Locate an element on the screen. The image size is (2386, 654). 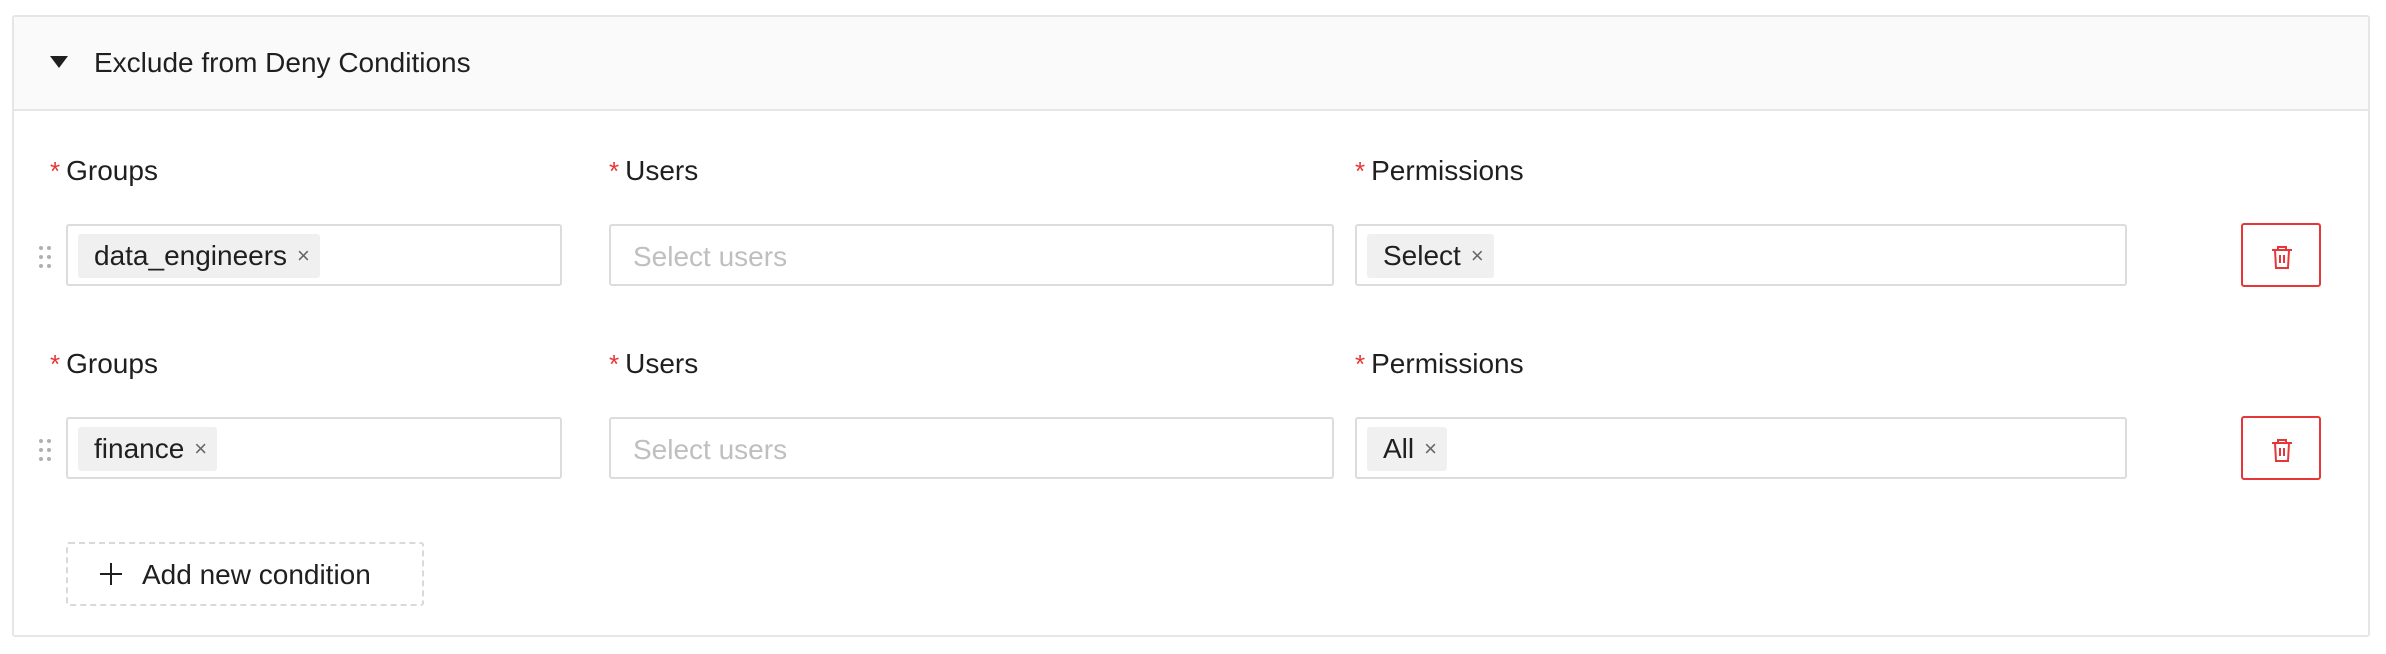
permission-tag-label: All is located at coordinates (1399, 448).